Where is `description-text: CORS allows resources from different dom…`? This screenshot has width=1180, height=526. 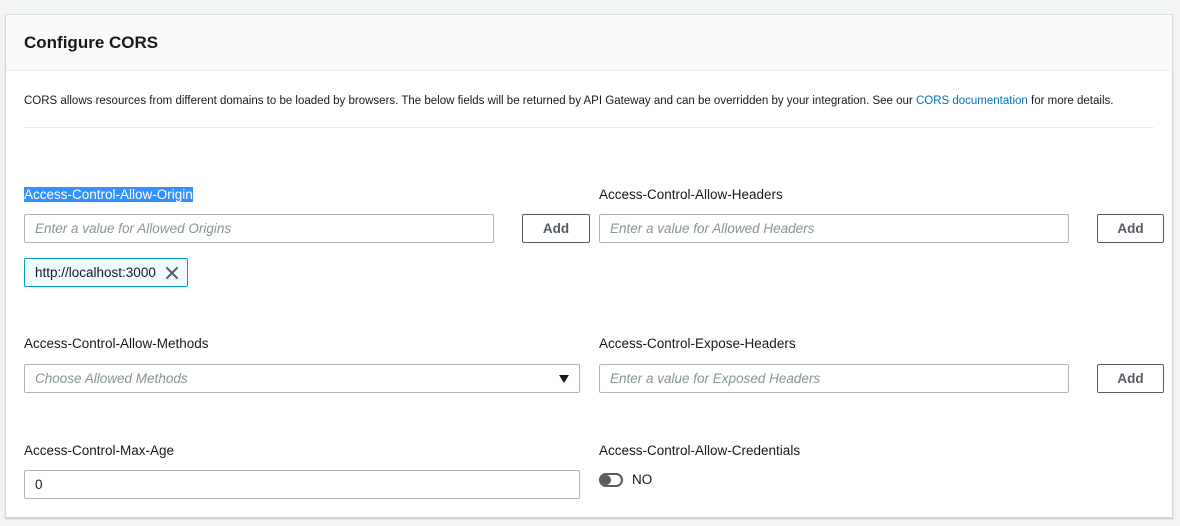 description-text: CORS allows resources from different dom… is located at coordinates (470, 101).